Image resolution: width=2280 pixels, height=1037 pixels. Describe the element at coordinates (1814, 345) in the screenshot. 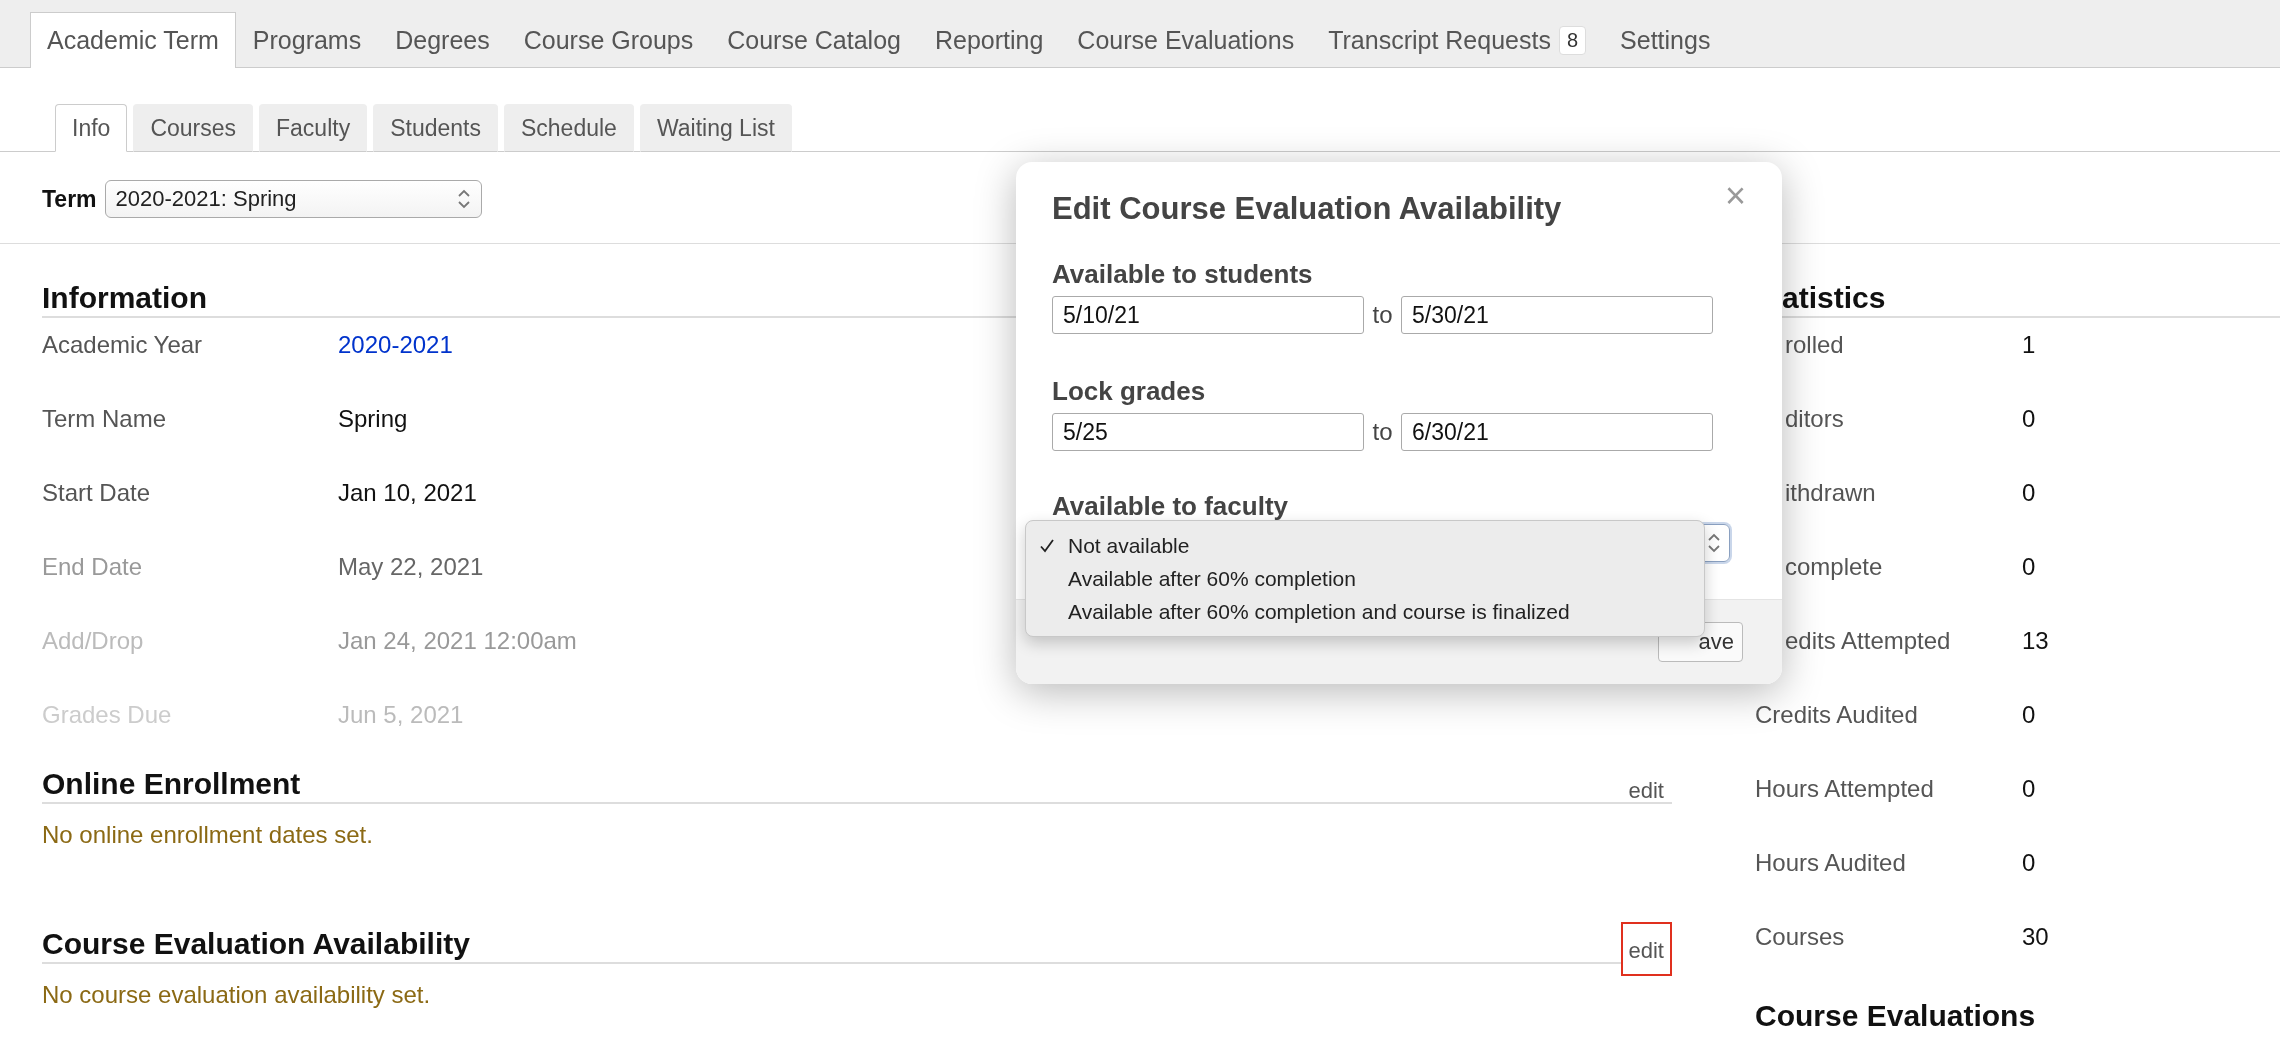

I see `stat-label: rolled` at that location.